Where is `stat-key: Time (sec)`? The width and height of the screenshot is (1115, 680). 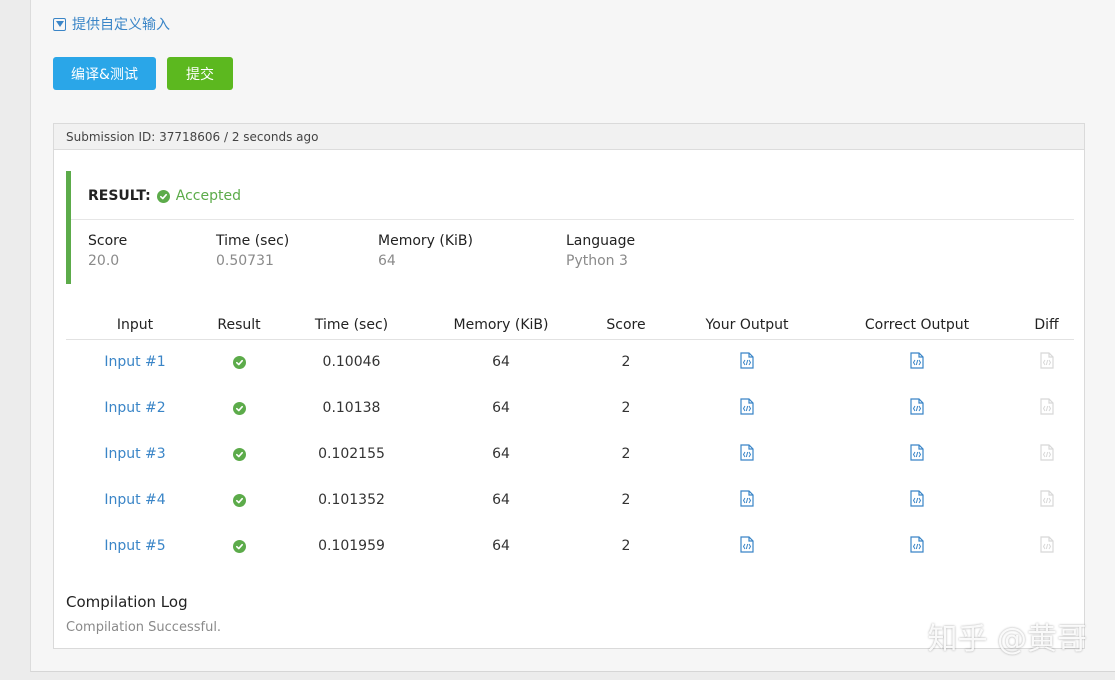 stat-key: Time (sec) is located at coordinates (253, 241).